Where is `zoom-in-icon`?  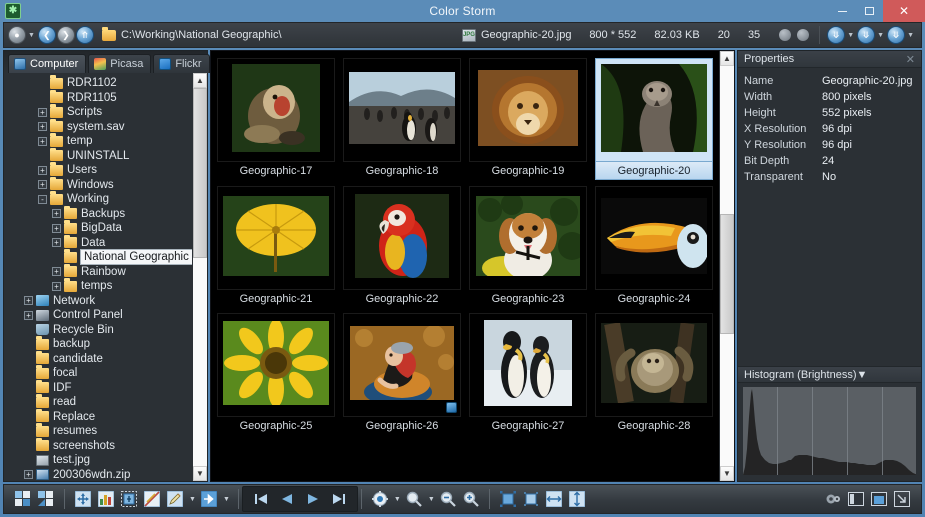
zoom-in-icon is located at coordinates (471, 499).